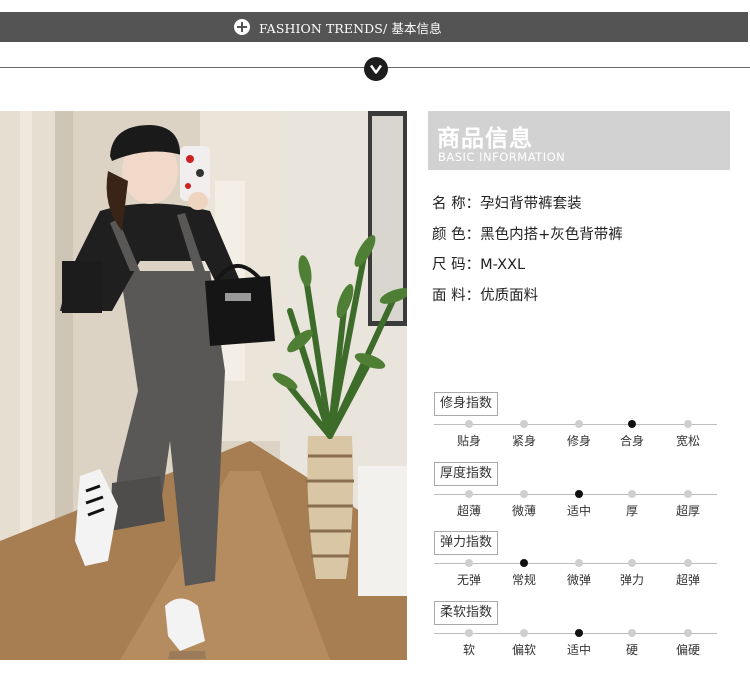 This screenshot has height=687, width=750. Describe the element at coordinates (485, 139) in the screenshot. I see `info-title: 商品信息` at that location.